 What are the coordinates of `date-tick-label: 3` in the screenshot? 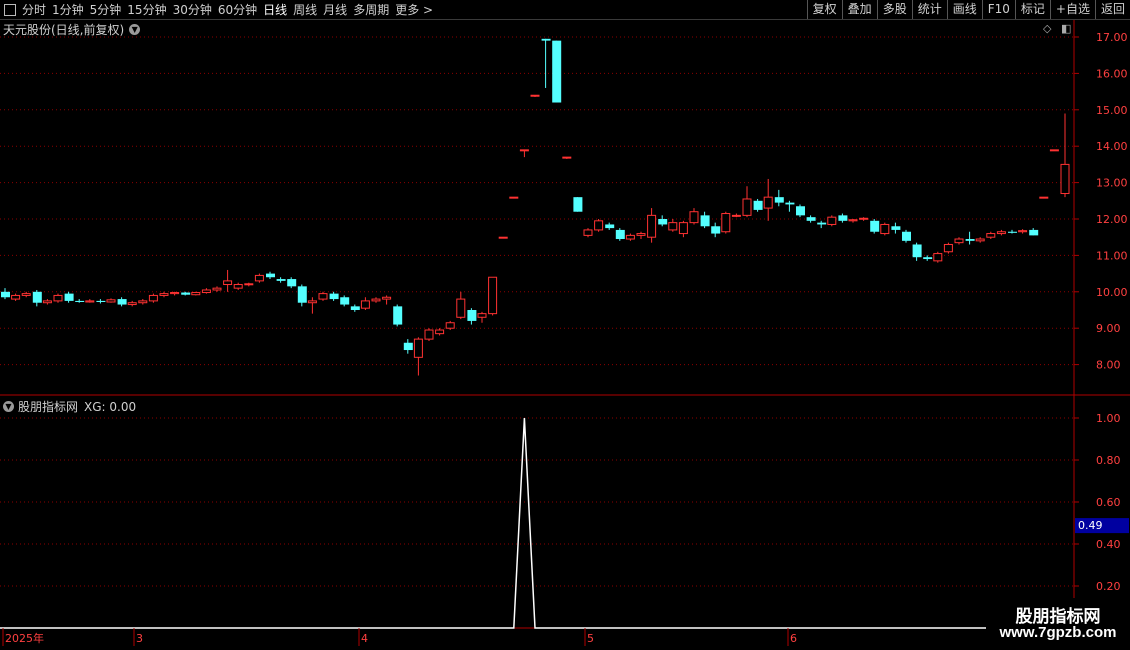 It's located at (139, 638).